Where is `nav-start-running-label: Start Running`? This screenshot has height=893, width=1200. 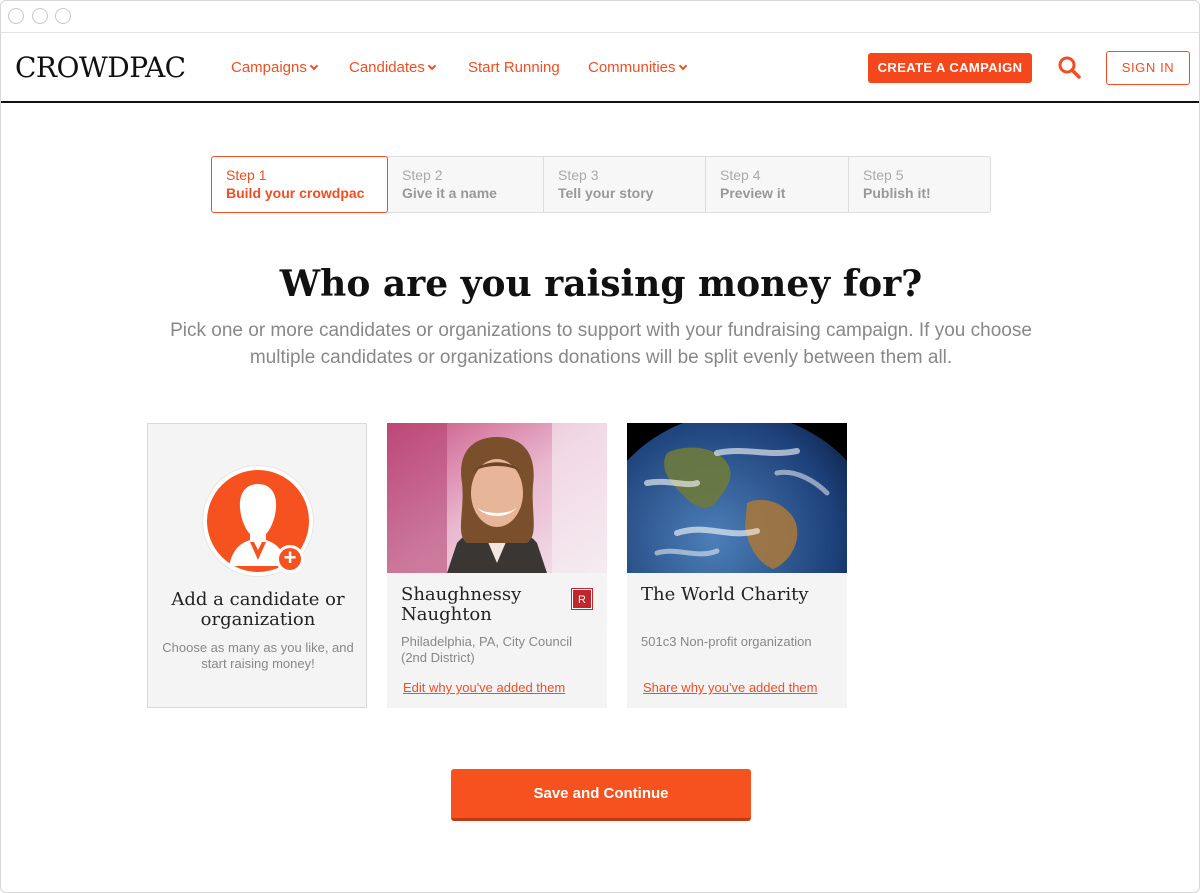 nav-start-running-label: Start Running is located at coordinates (514, 67).